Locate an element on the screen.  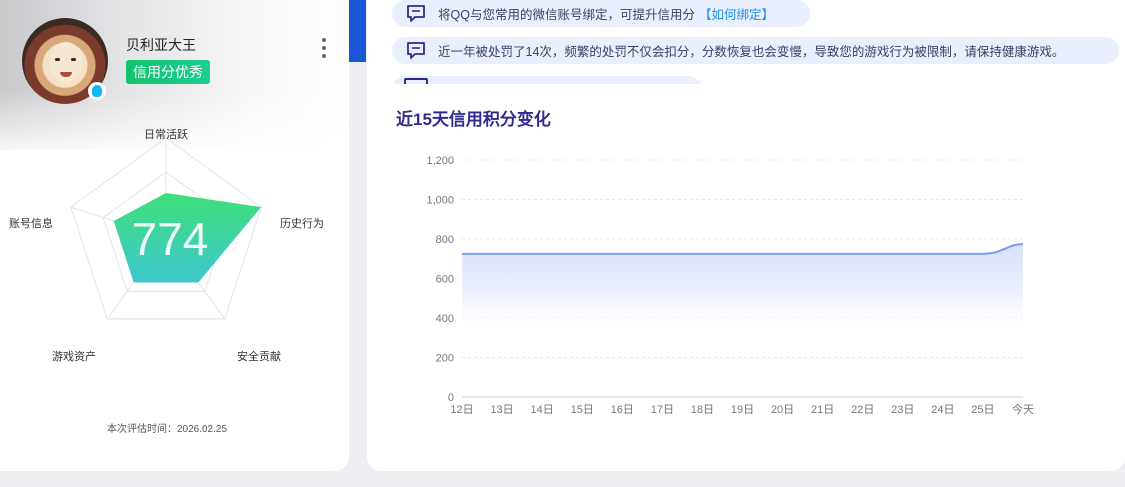
x-tick-label: 13日 is located at coordinates (501, 410).